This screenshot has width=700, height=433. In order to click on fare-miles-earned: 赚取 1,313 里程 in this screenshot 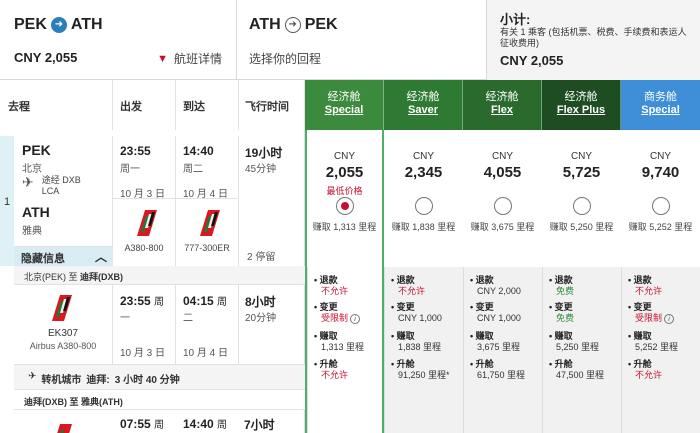, I will do `click(344, 227)`.